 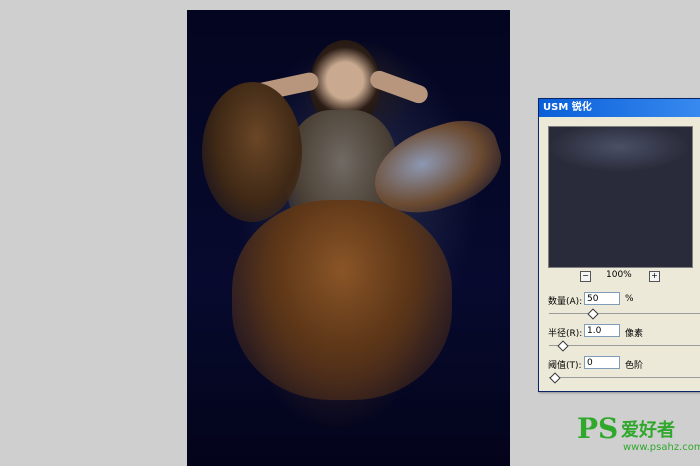 What do you see at coordinates (619, 275) in the screenshot?
I see `zoom-level: 100%` at bounding box center [619, 275].